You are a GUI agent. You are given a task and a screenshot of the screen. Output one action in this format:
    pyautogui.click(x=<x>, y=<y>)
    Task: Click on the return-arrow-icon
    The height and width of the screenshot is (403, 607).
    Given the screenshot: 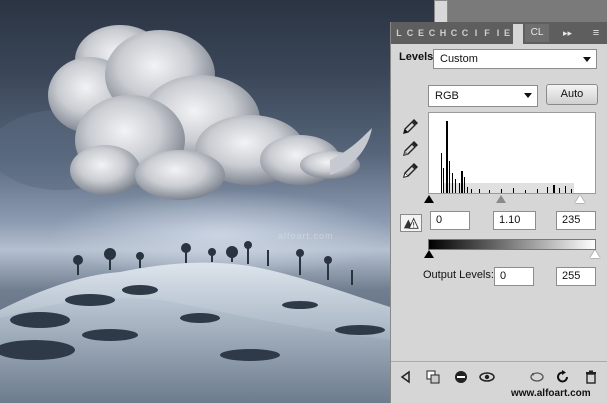 What is the action you would take?
    pyautogui.click(x=407, y=377)
    